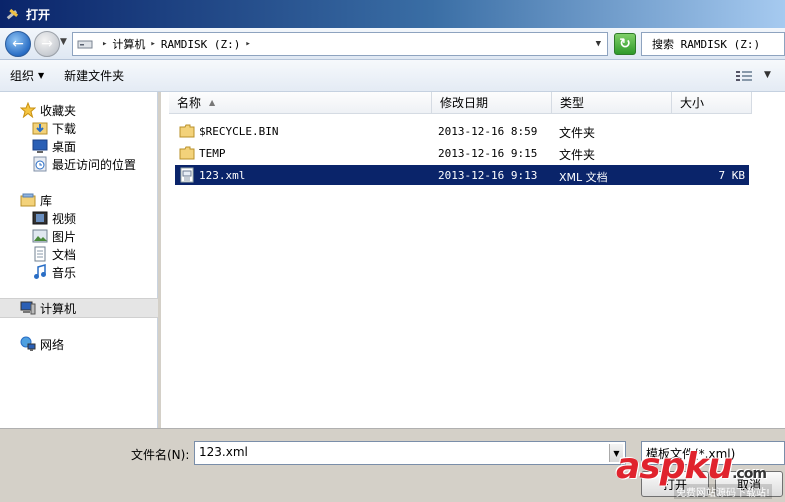  What do you see at coordinates (40, 236) in the screenshot?
I see `pictures-icon` at bounding box center [40, 236].